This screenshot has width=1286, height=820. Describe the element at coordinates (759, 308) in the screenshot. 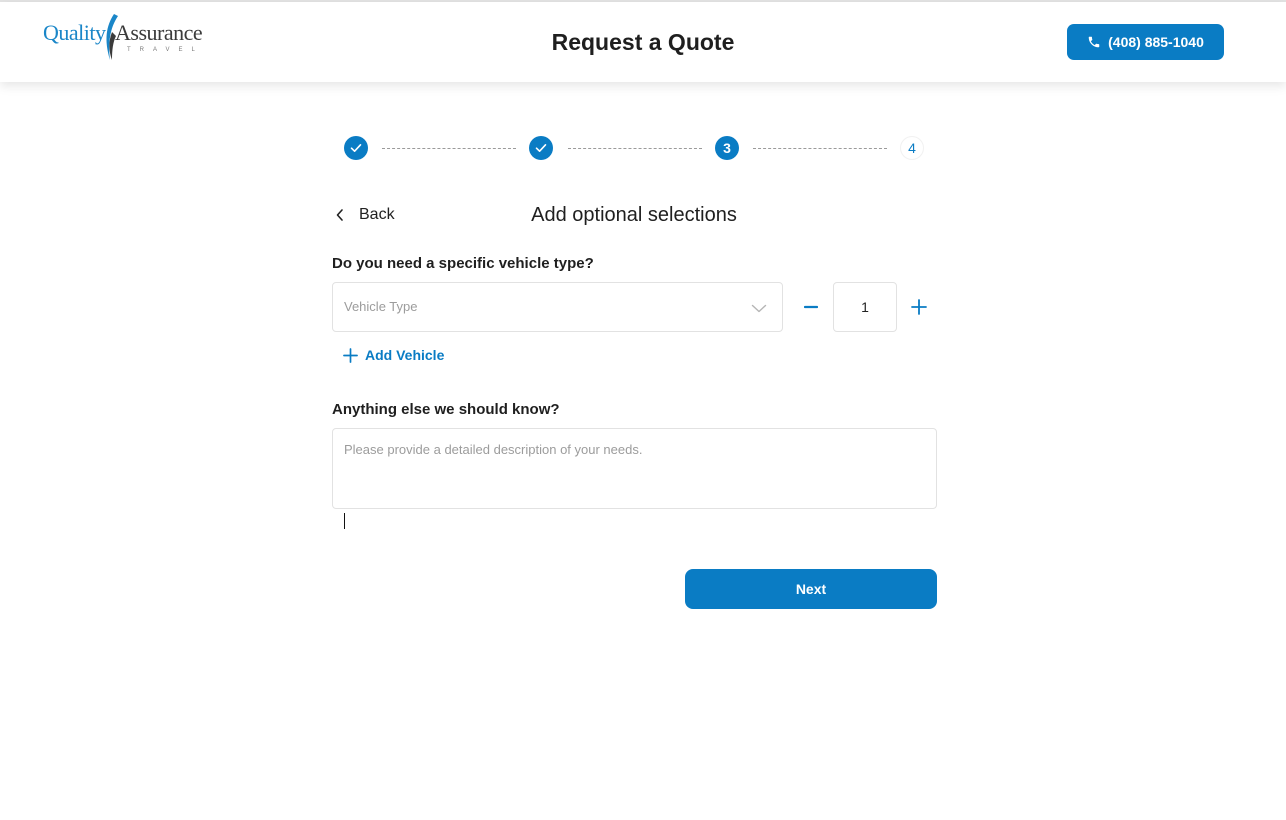

I see `chevron-down-icon` at that location.